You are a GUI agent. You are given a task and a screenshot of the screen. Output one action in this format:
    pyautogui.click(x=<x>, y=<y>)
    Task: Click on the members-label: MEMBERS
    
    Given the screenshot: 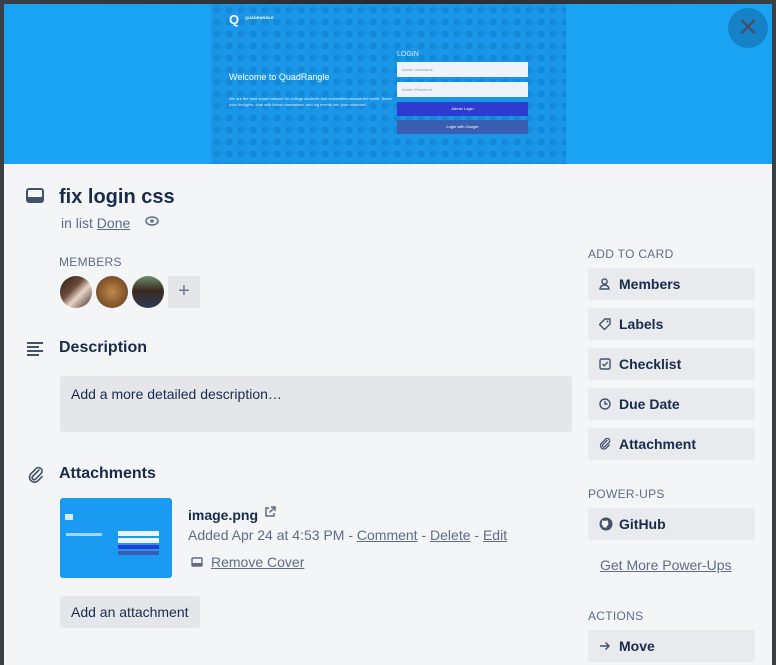 What is the action you would take?
    pyautogui.click(x=90, y=262)
    